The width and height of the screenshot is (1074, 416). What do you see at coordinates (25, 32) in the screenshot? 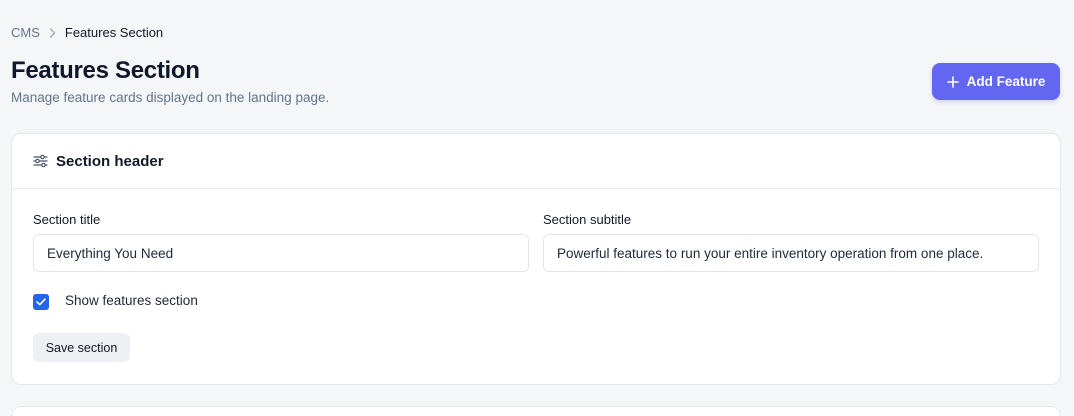
I see `breadcrumb-cms-link: CMS` at bounding box center [25, 32].